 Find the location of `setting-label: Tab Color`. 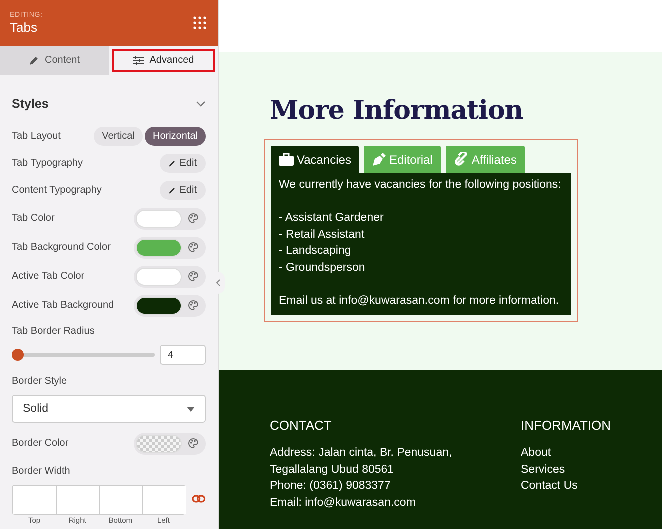

setting-label: Tab Color is located at coordinates (33, 218).